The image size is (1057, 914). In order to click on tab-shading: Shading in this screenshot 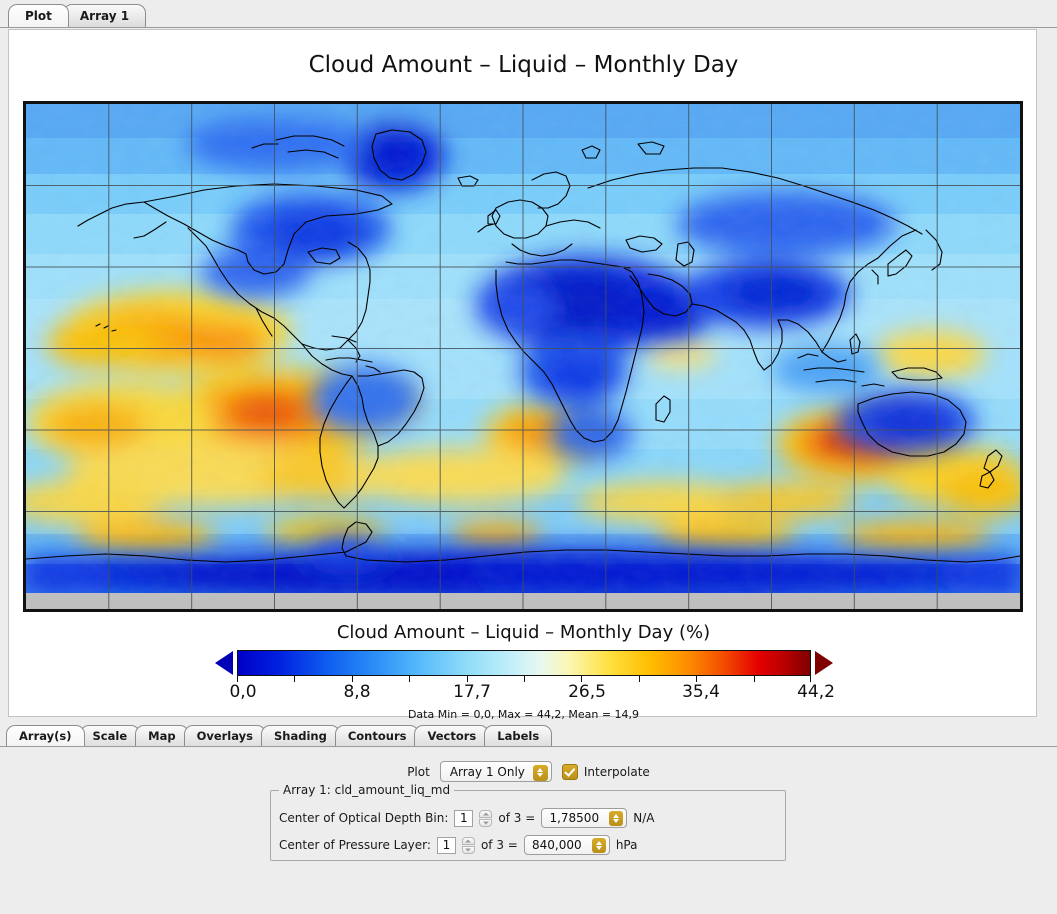, I will do `click(300, 735)`.